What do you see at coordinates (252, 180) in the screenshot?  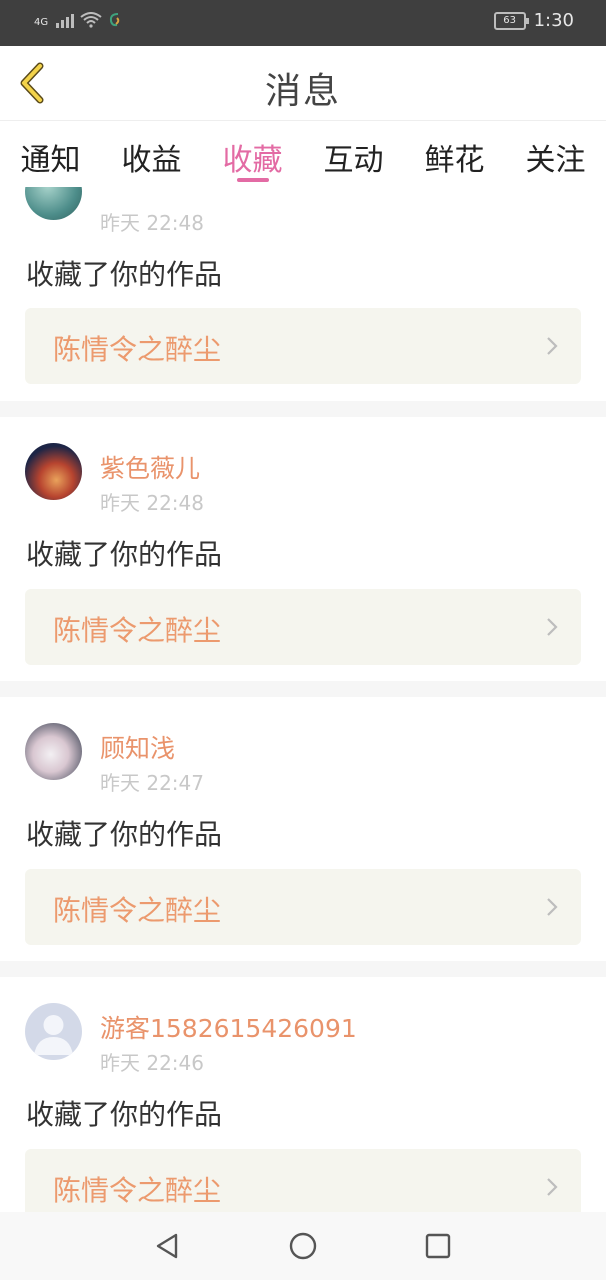 I see `tab-indicator` at bounding box center [252, 180].